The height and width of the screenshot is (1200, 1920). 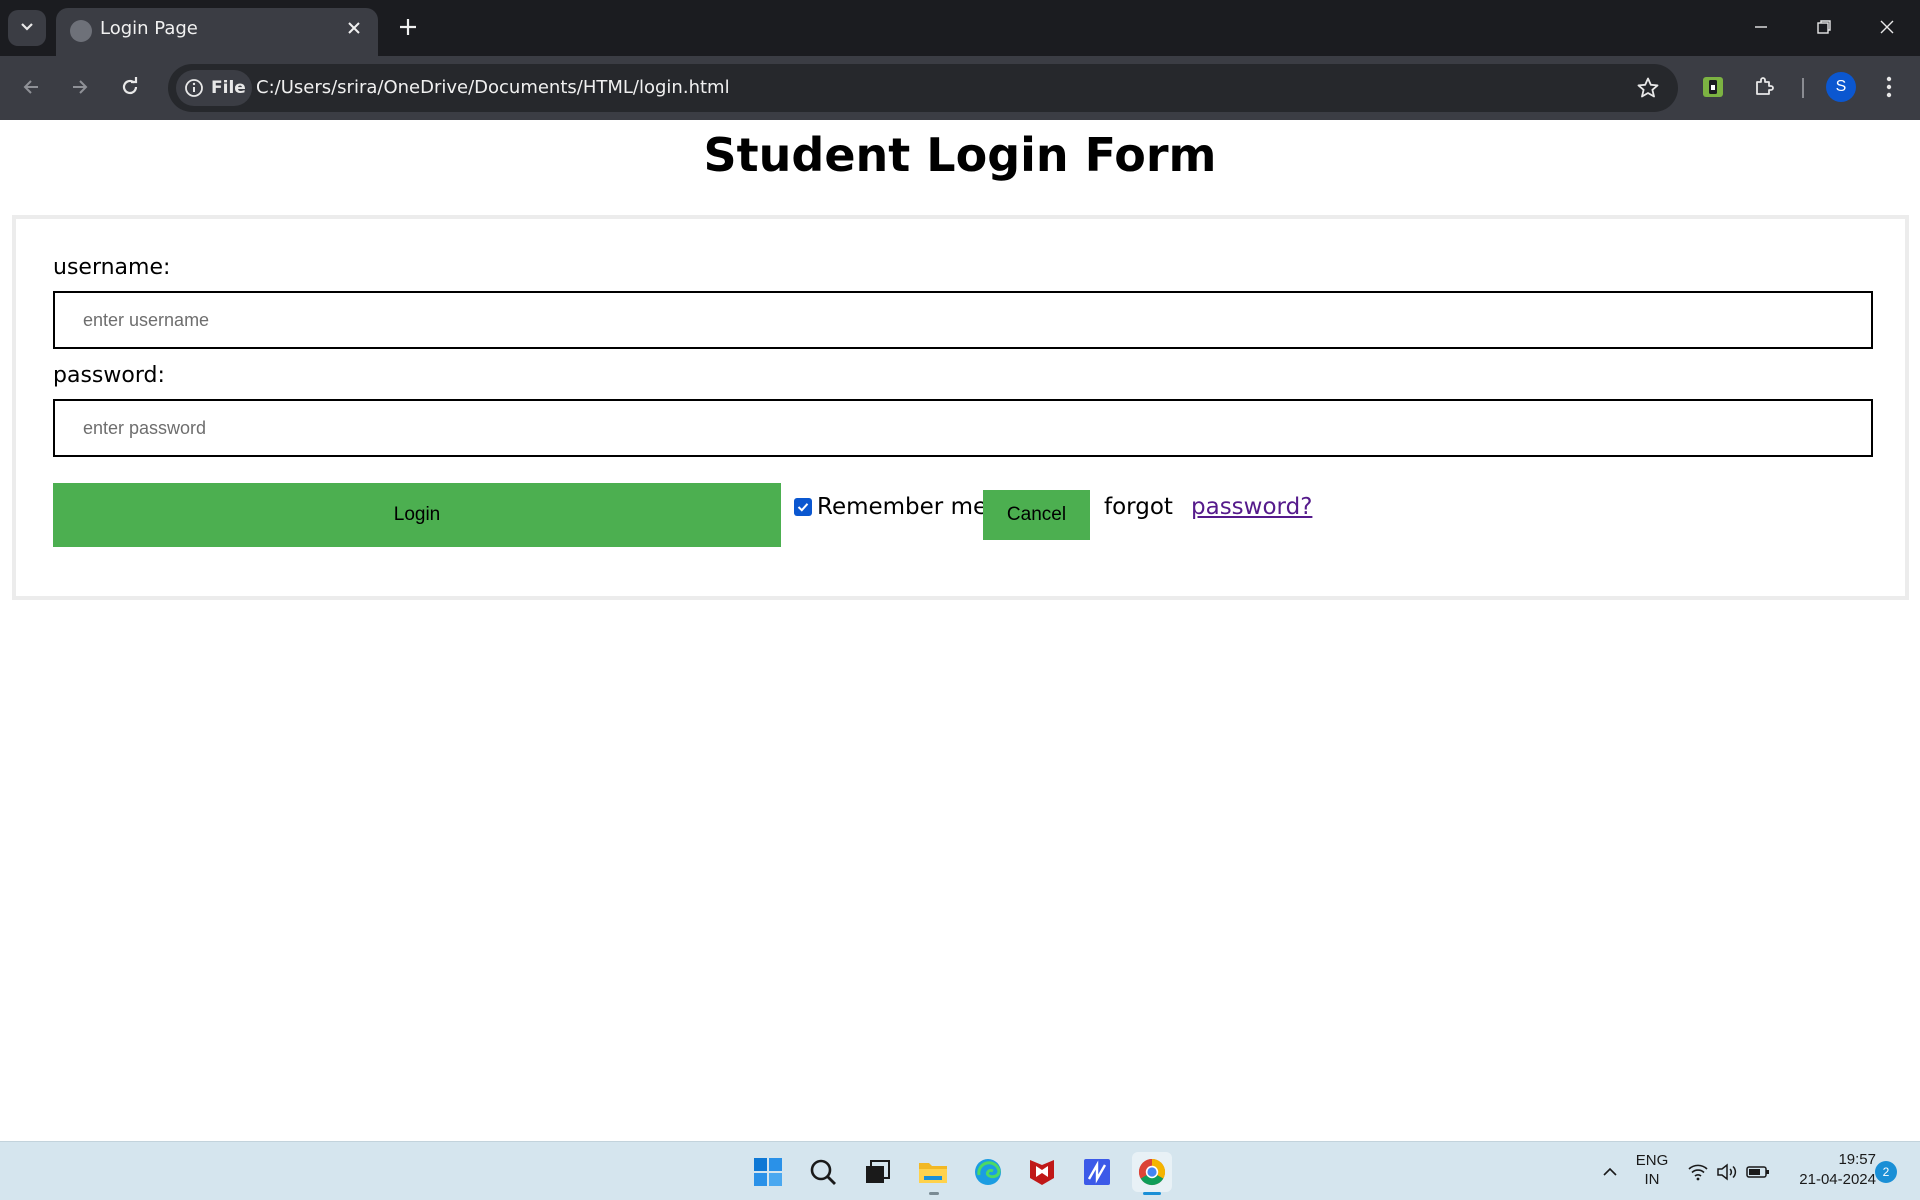 What do you see at coordinates (1841, 87) in the screenshot?
I see `profile-avatar: S` at bounding box center [1841, 87].